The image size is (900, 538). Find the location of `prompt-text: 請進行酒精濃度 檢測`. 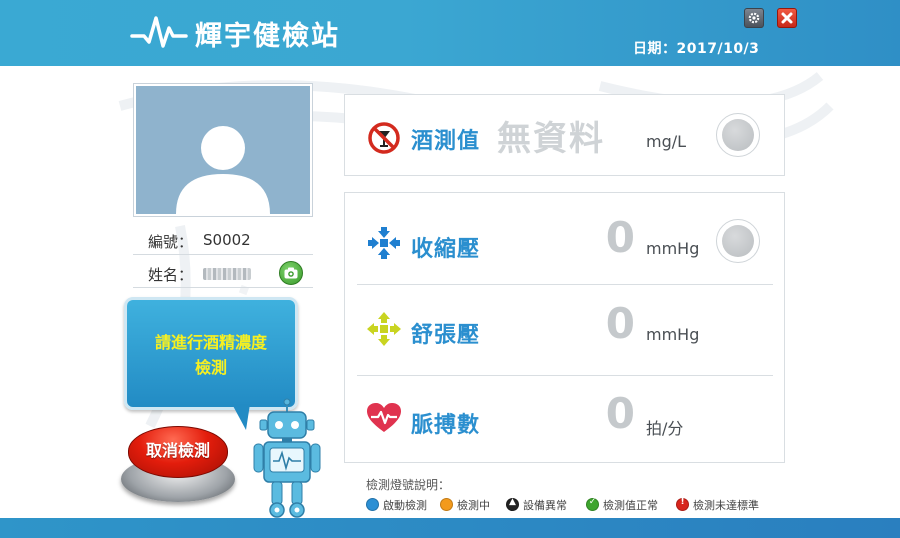

prompt-text: 請進行酒精濃度 檢測 is located at coordinates (211, 355).